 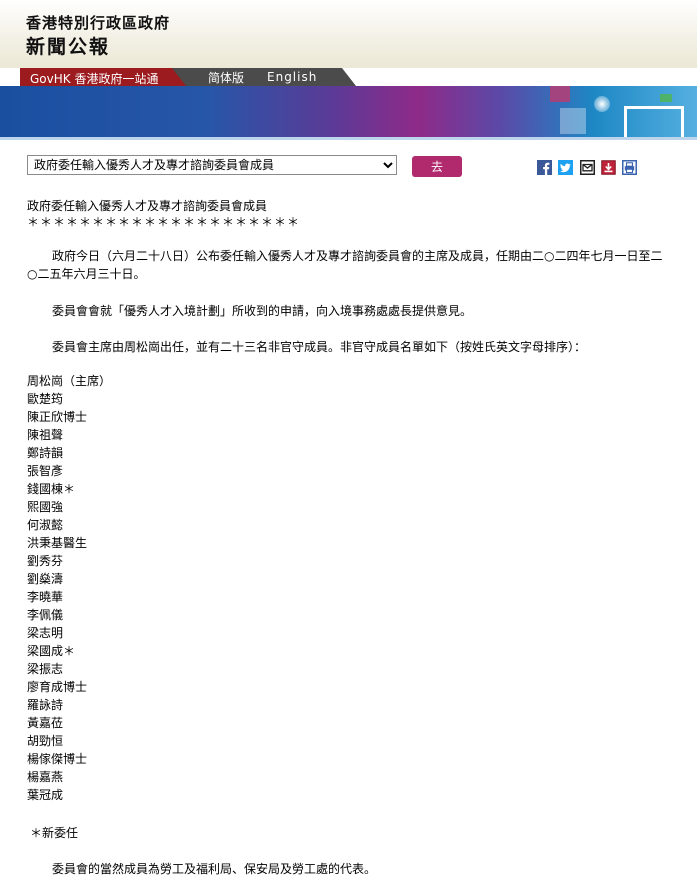 What do you see at coordinates (45, 615) in the screenshot?
I see `member-name: 李佩儀` at bounding box center [45, 615].